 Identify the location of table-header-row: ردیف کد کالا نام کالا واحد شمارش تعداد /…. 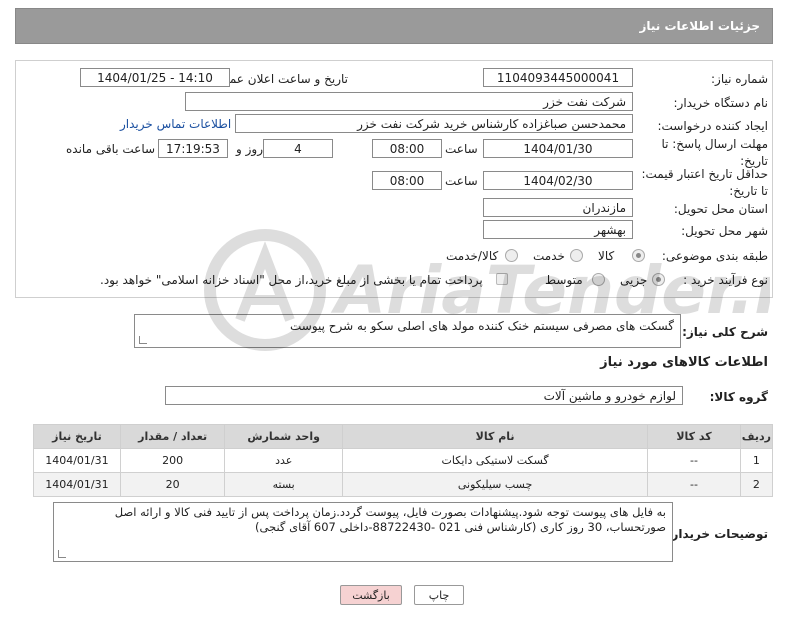
(403, 436).